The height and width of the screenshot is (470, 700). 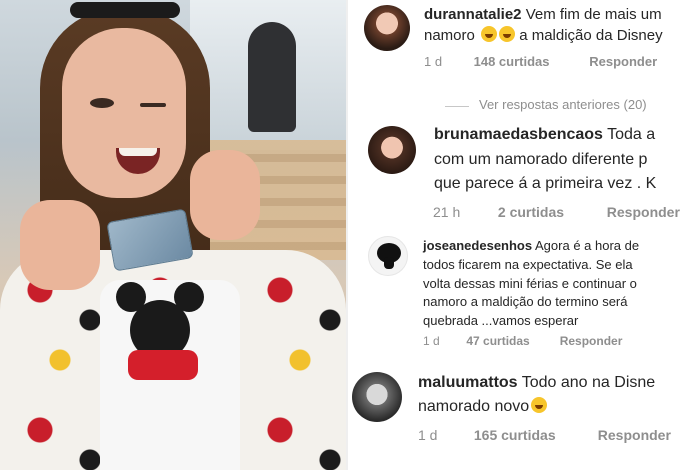 What do you see at coordinates (447, 212) in the screenshot?
I see `comment-time: 21 h` at bounding box center [447, 212].